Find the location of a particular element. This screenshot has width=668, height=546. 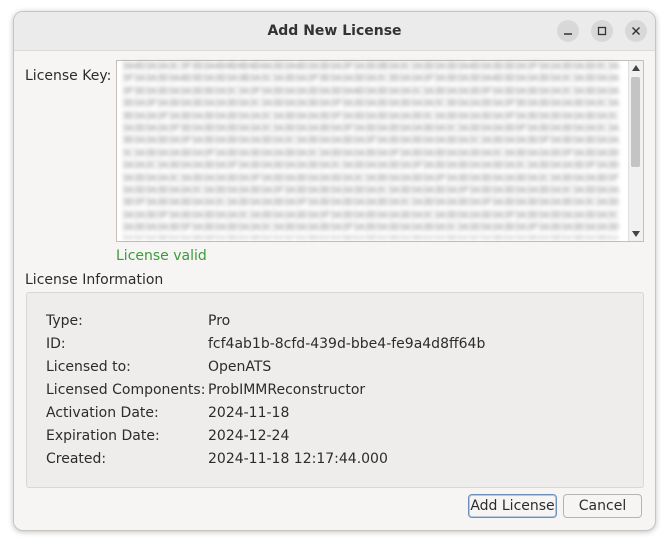

info-value: 2024-12-24 is located at coordinates (249, 436).